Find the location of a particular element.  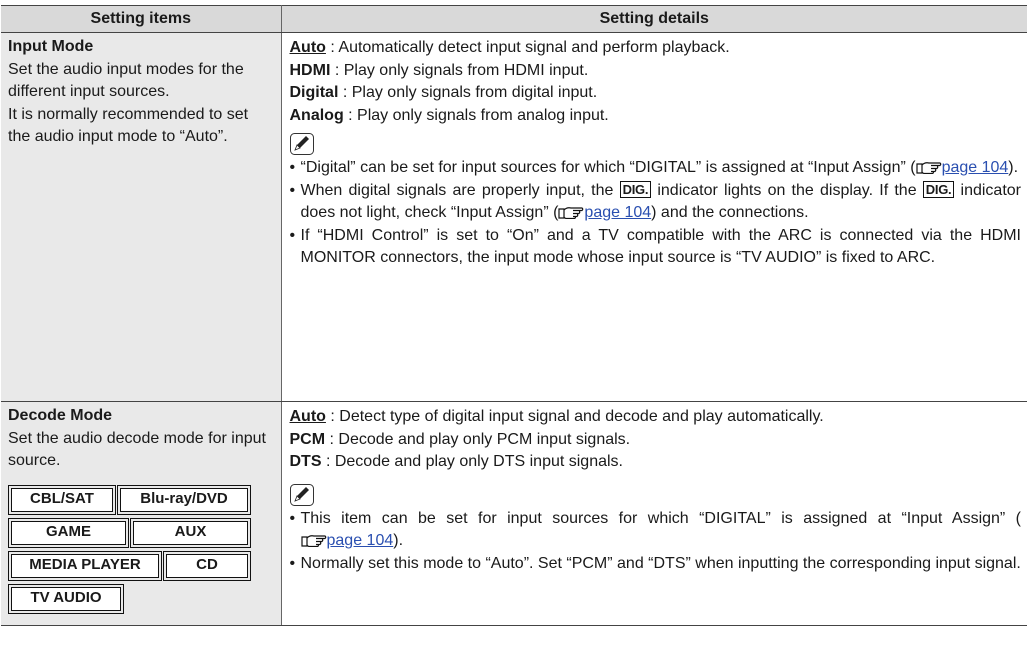

source-badge-tv-audio: TV AUDIO is located at coordinates (66, 598).